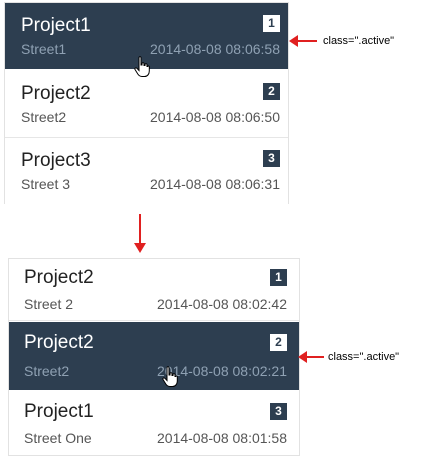 This screenshot has width=430, height=456. I want to click on item-street: Street One, so click(58, 438).